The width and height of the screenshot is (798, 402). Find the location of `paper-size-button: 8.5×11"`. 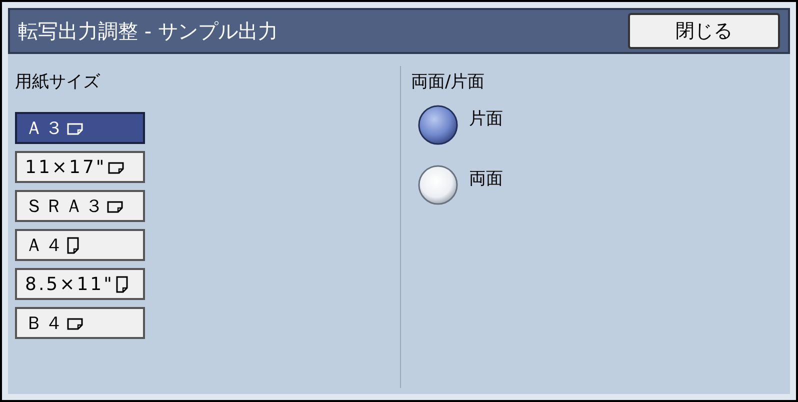

paper-size-button: 8.5×11" is located at coordinates (80, 284).